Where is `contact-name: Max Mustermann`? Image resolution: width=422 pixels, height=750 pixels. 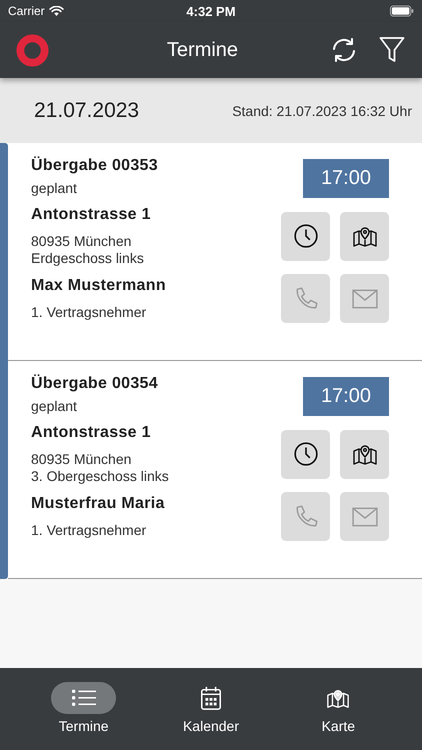
contact-name: Max Mustermann is located at coordinates (98, 286).